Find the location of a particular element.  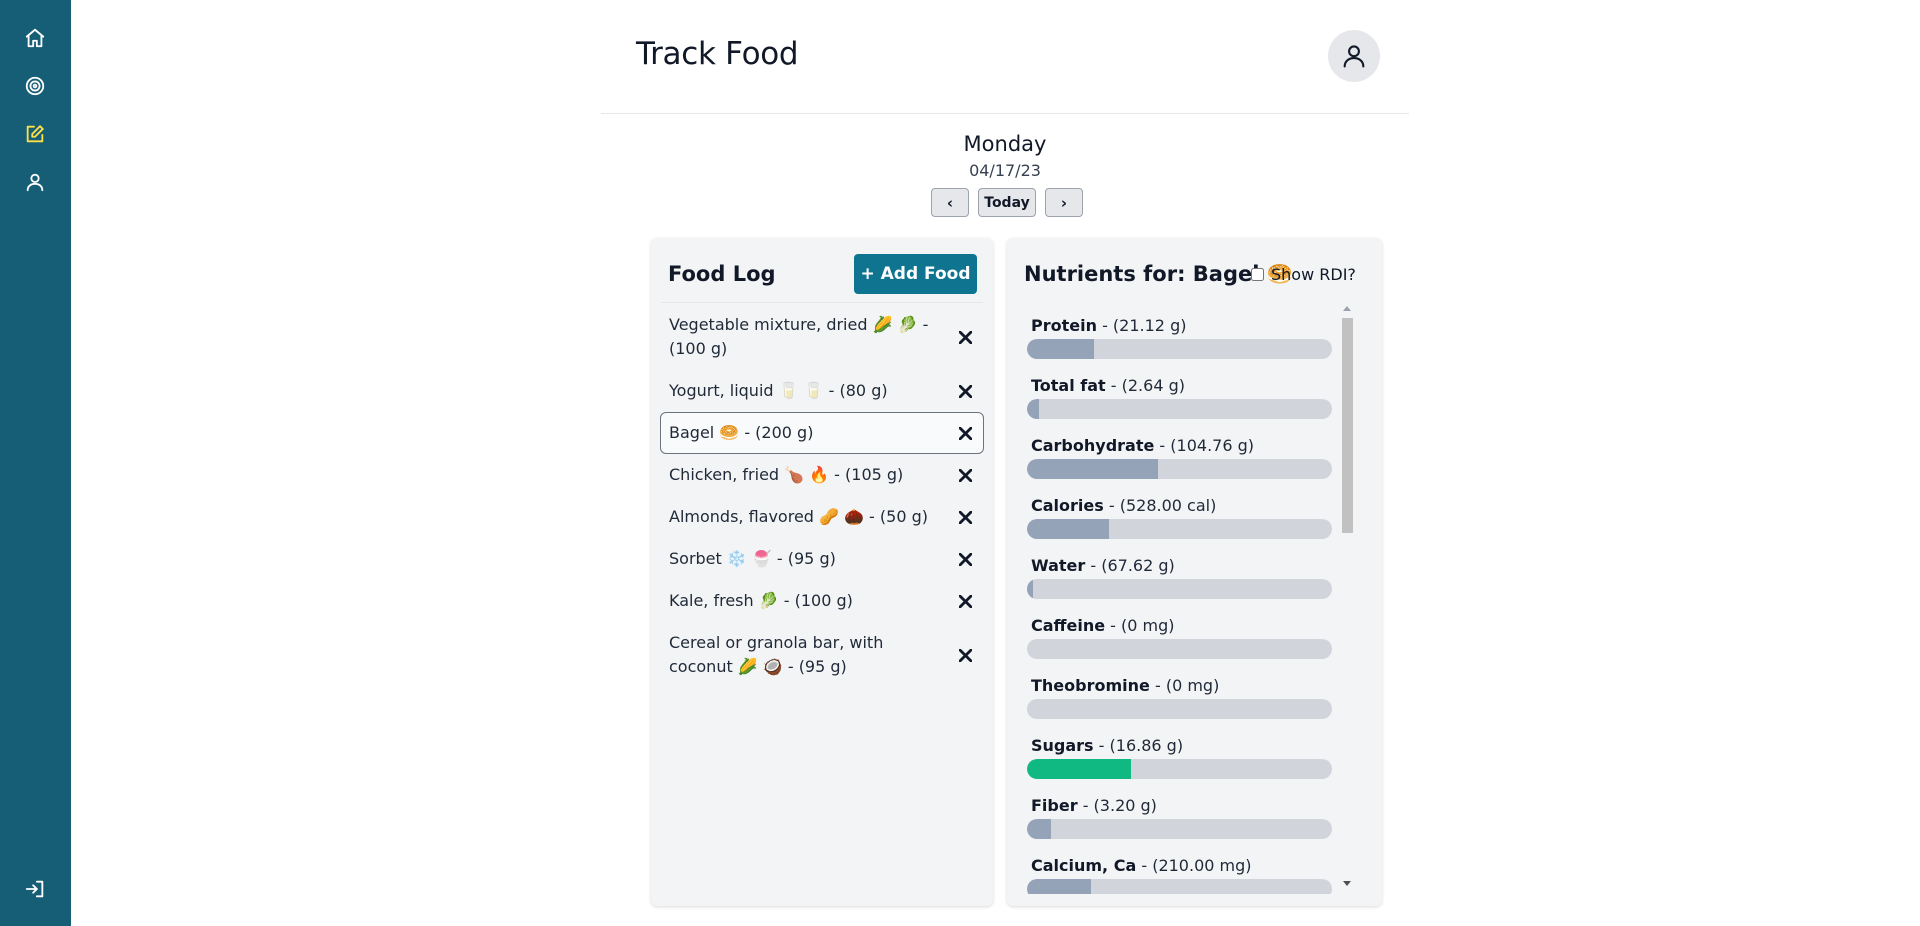

nutrient-label: Total fat - (2.64 g) is located at coordinates (1108, 385).